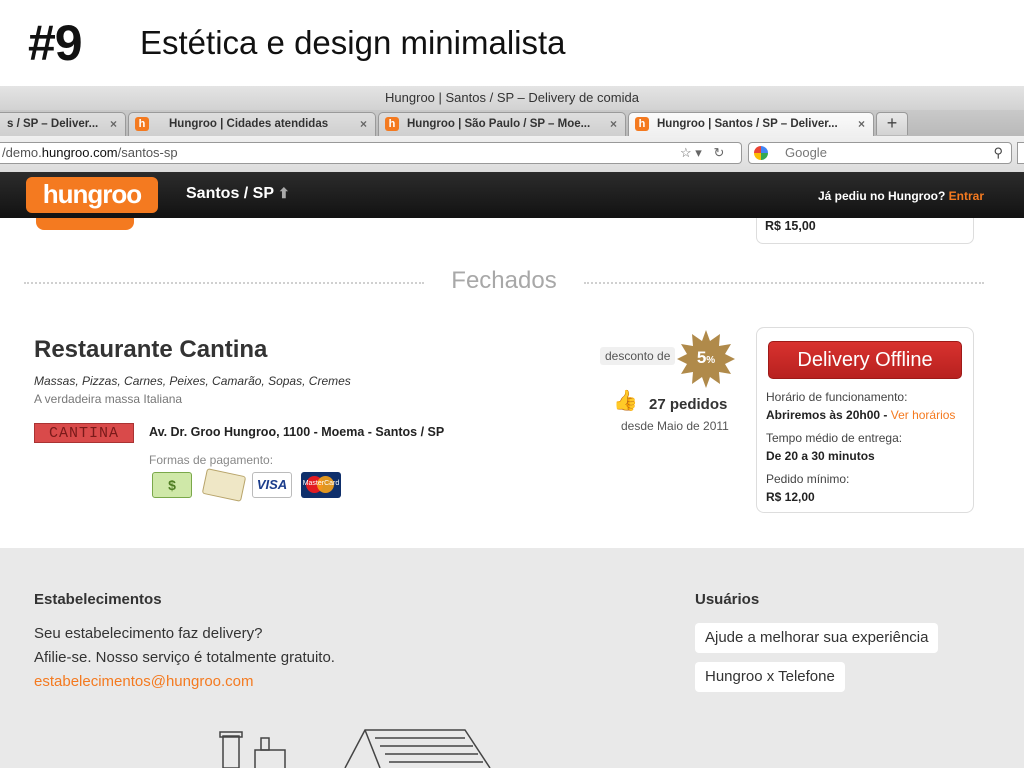 The height and width of the screenshot is (768, 1024). Describe the element at coordinates (108, 399) in the screenshot. I see `restaurant-tagline: A verdadeira massa Italiana` at that location.